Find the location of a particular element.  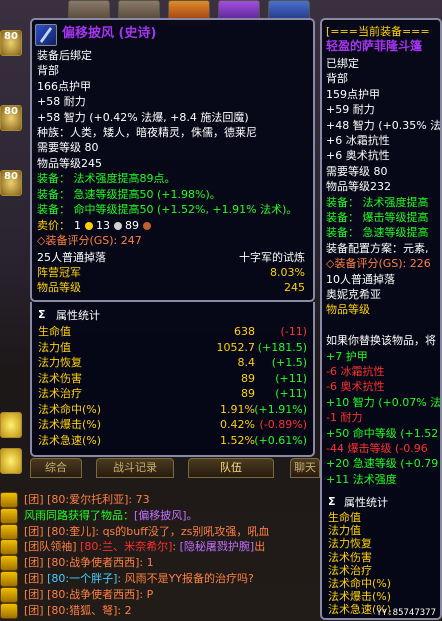

compare-stat-label: 法术治疗 is located at coordinates (350, 570).